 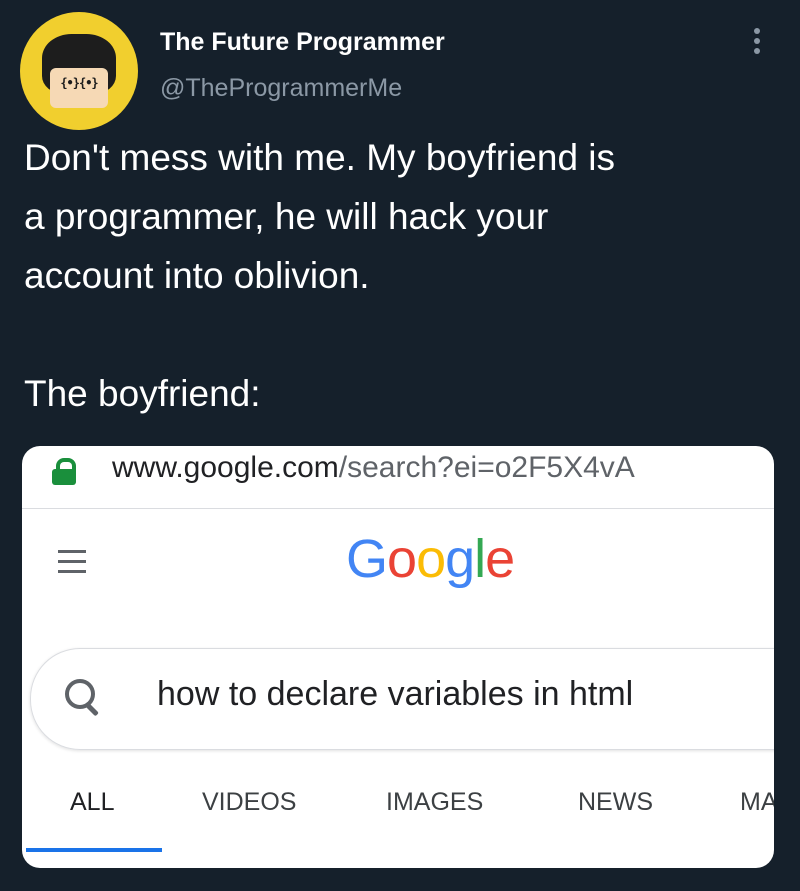 I want to click on tweet-line: The boyfriend:, so click(x=142, y=393).